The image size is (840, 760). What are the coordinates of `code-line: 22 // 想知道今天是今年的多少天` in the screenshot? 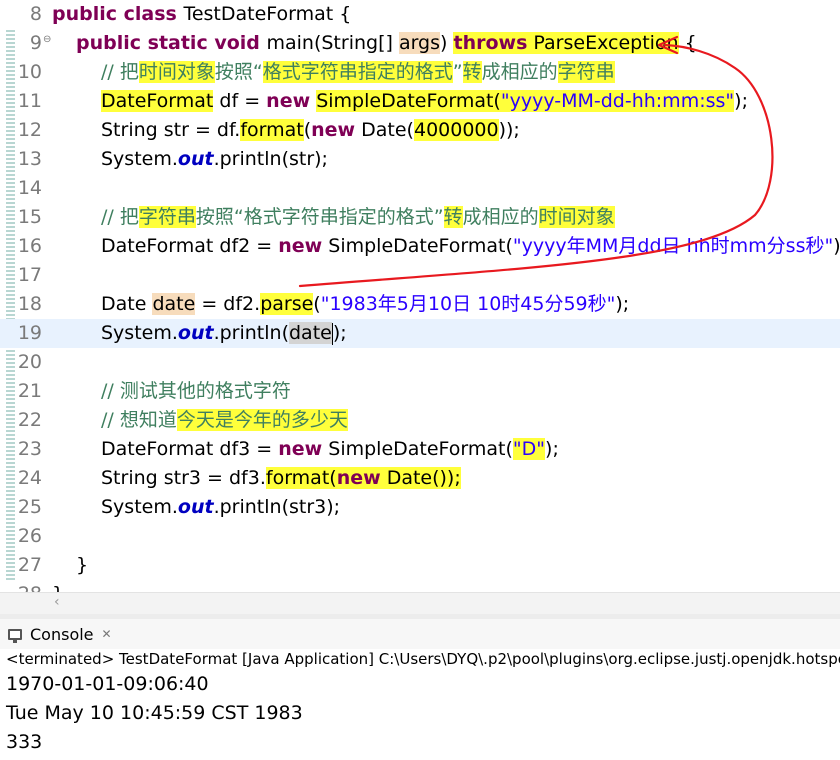 It's located at (420, 420).